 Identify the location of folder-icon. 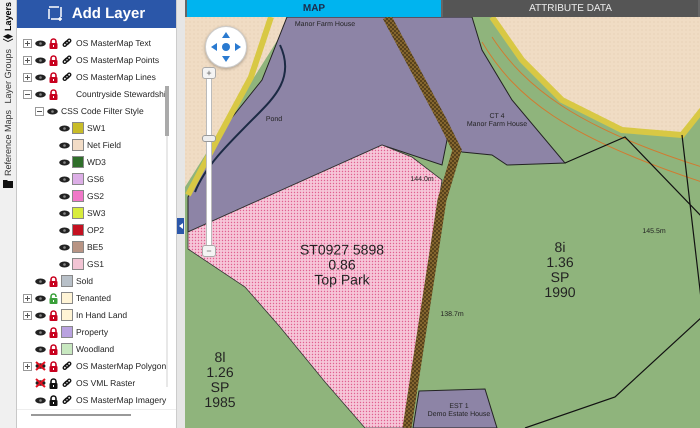
(8, 183).